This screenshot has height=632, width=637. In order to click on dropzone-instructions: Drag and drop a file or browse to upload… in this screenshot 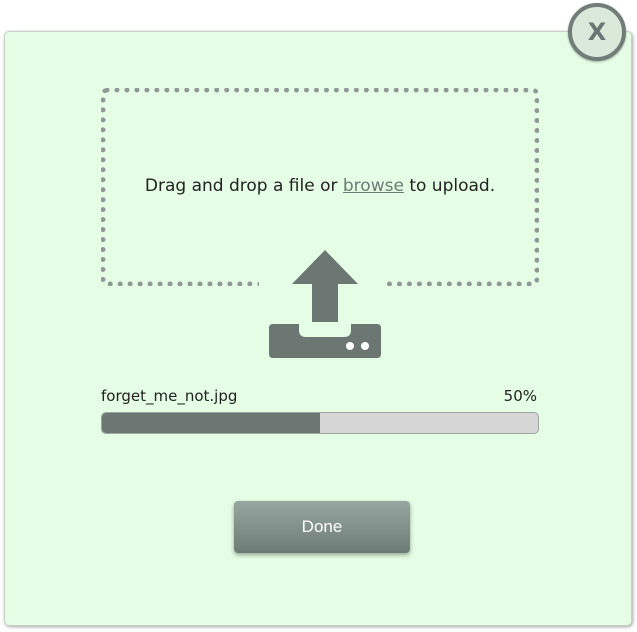, I will do `click(320, 186)`.